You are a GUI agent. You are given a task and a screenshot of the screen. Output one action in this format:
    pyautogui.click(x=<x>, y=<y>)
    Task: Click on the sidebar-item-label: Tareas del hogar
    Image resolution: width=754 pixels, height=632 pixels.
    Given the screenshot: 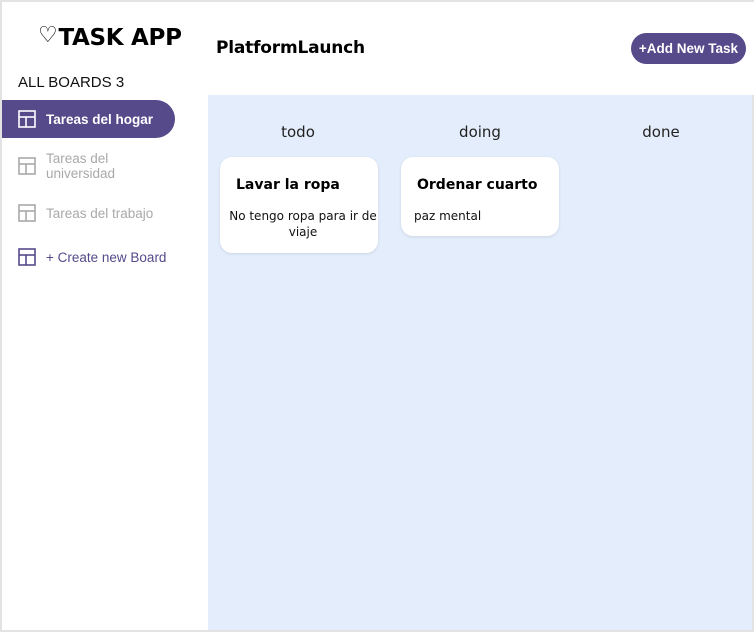 What is the action you would take?
    pyautogui.click(x=100, y=119)
    